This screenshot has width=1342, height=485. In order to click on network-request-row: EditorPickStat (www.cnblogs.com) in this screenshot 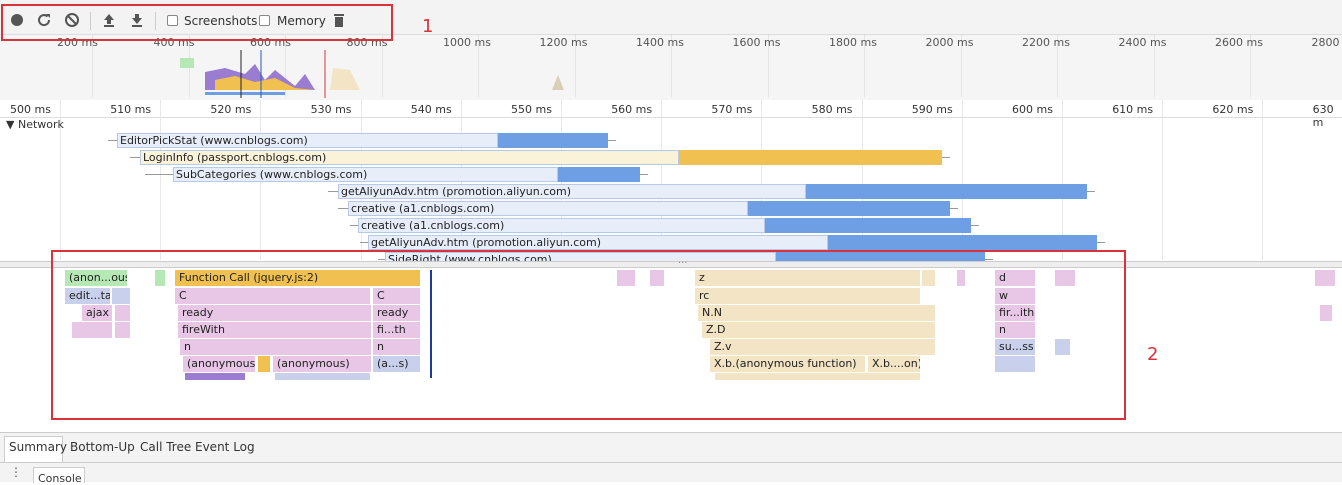, I will do `click(671, 140)`.